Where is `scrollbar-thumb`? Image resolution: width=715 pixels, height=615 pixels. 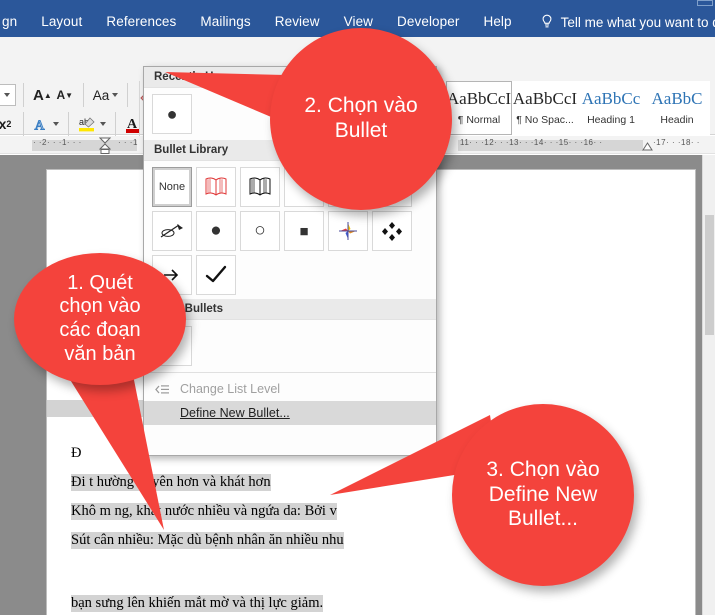
scrollbar-thumb is located at coordinates (709, 275).